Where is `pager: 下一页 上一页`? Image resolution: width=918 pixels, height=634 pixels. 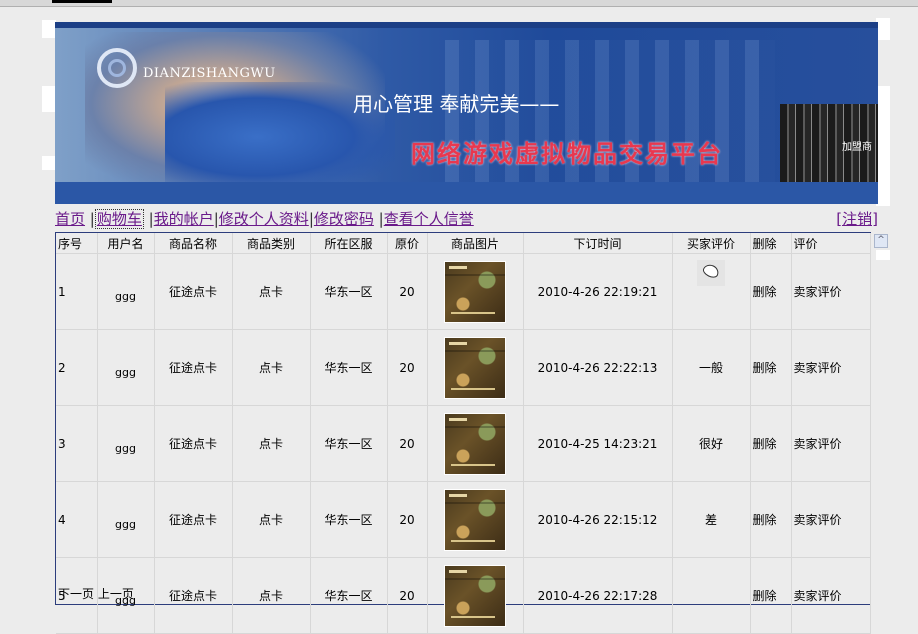 pager: 下一页 上一页 is located at coordinates (96, 593).